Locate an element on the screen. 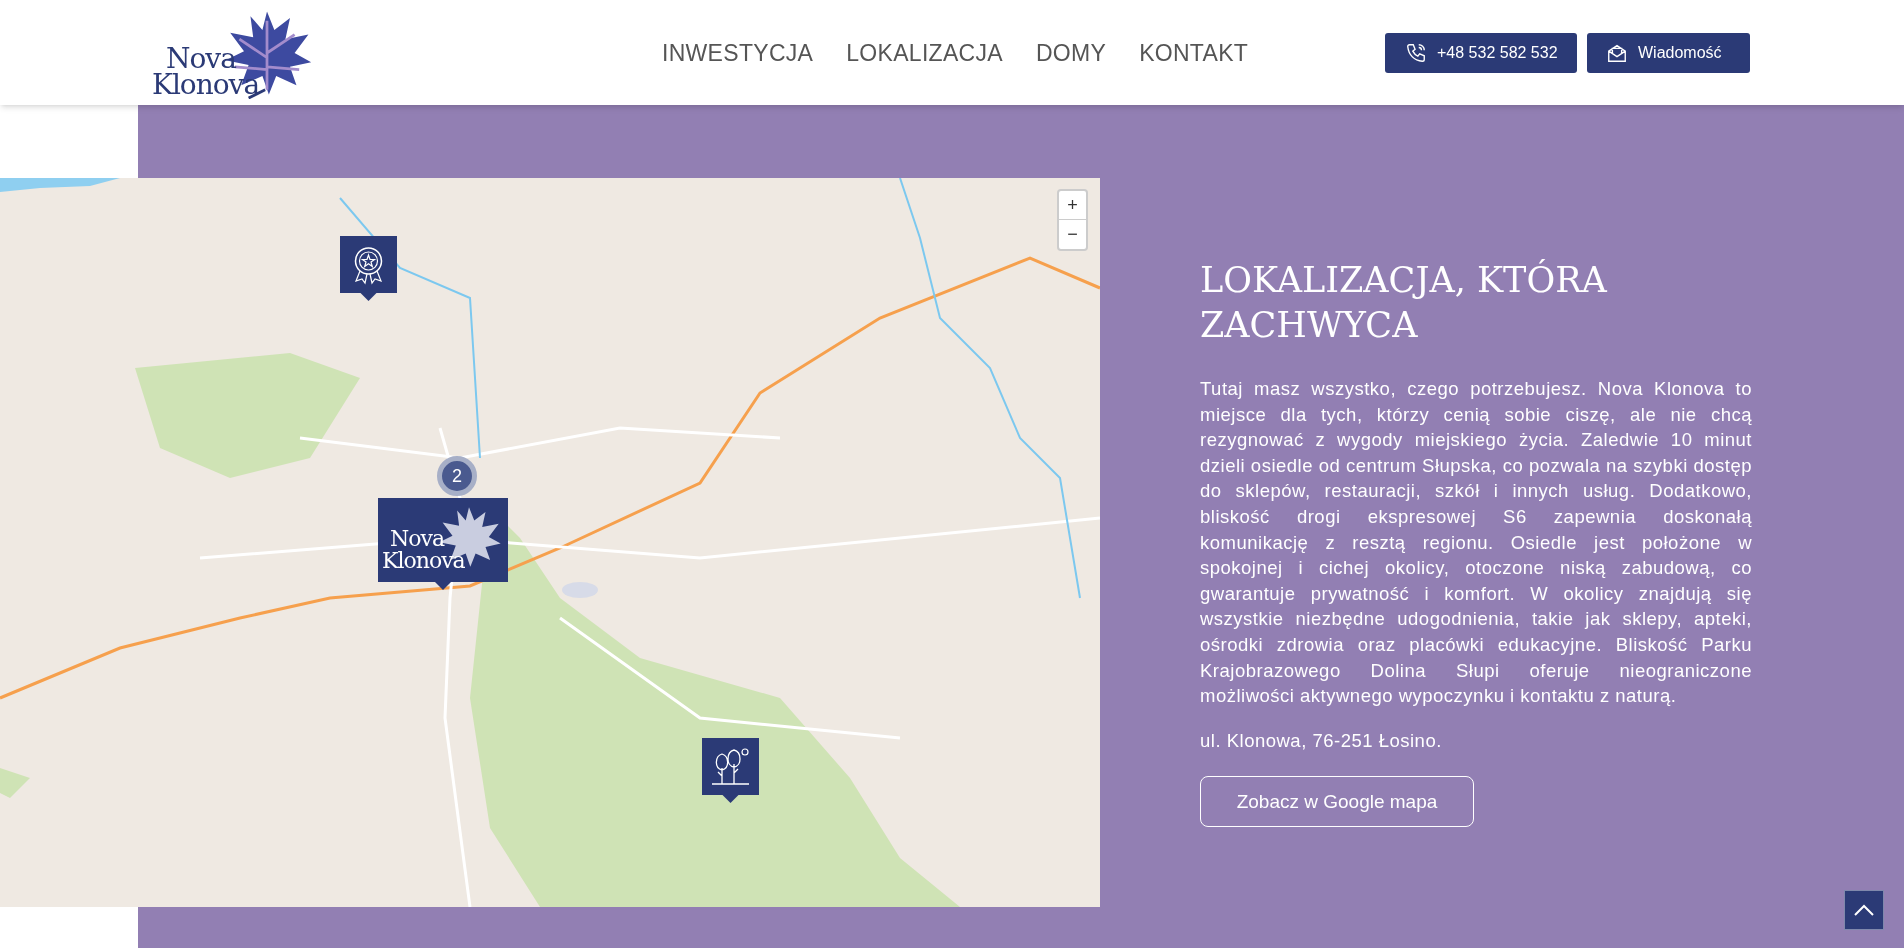 The height and width of the screenshot is (948, 1904). scroll-top-button is located at coordinates (1864, 910).